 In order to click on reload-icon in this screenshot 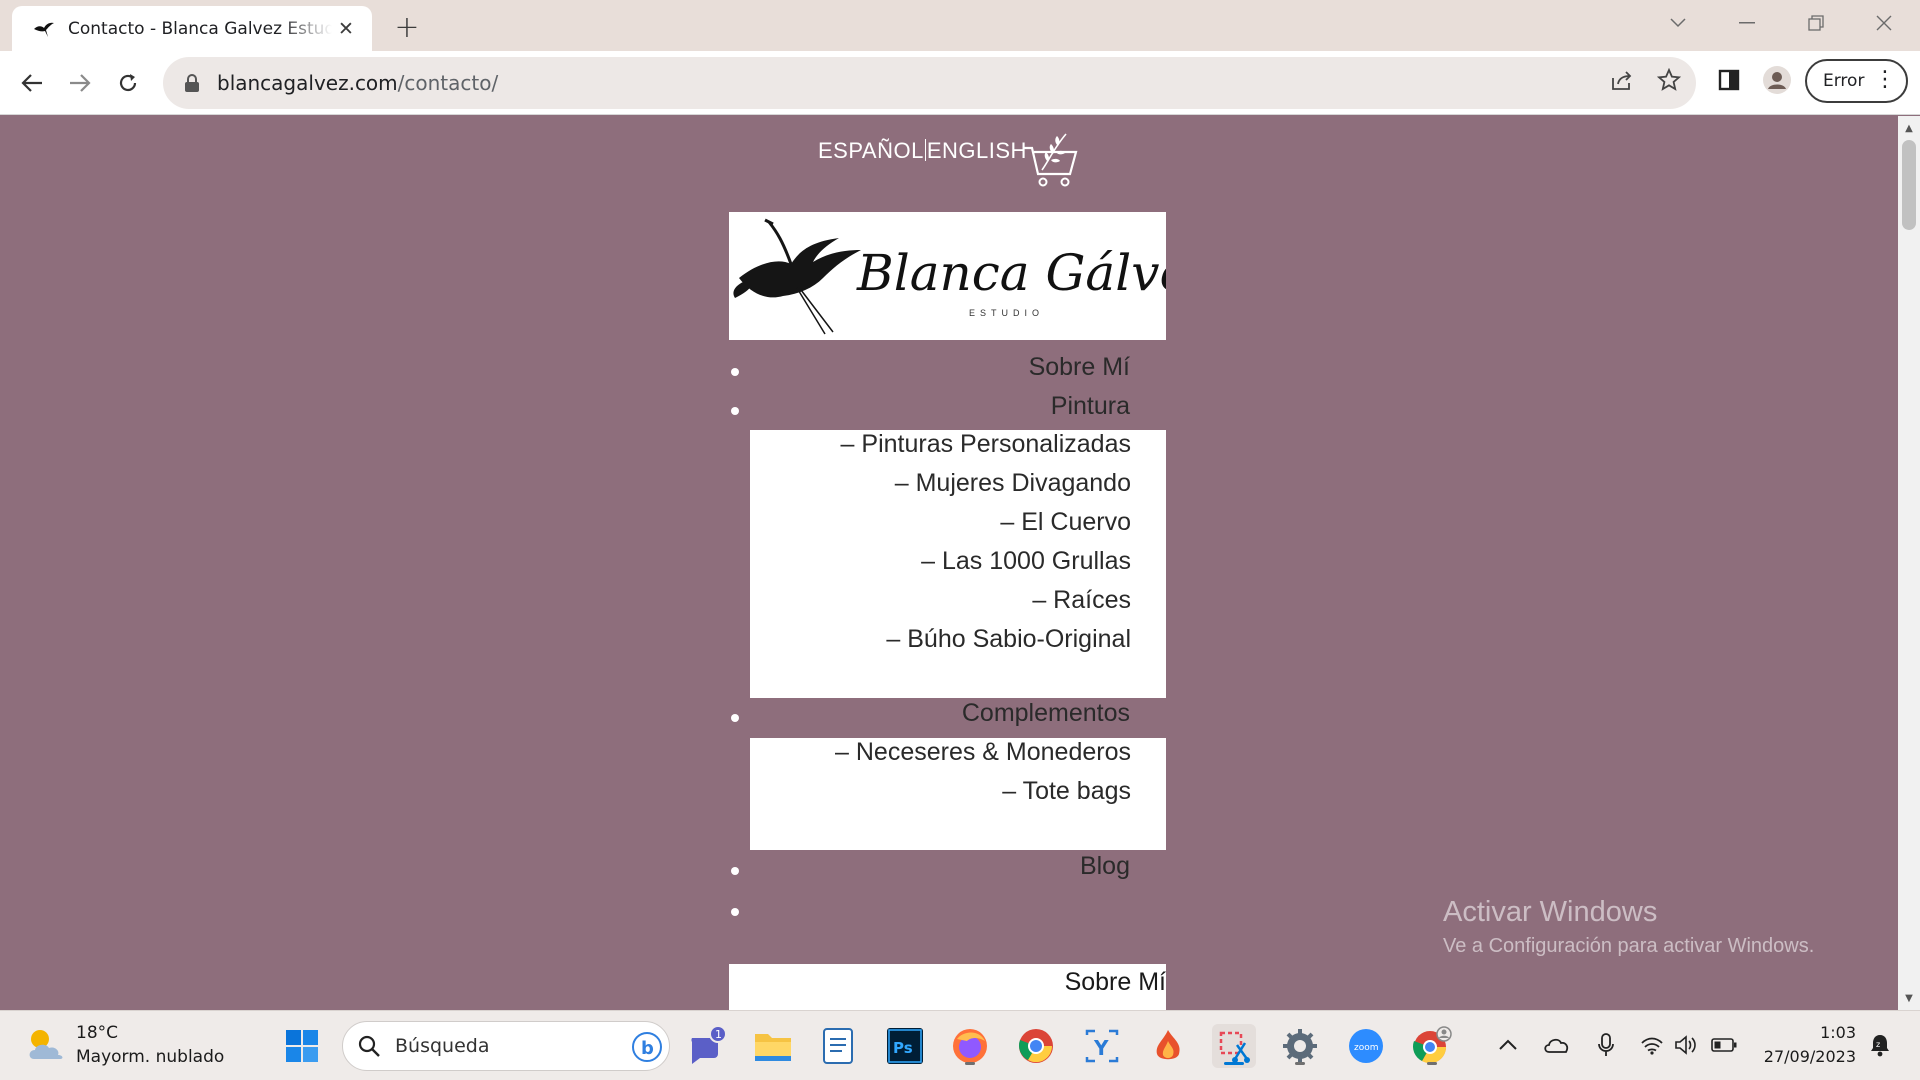, I will do `click(128, 83)`.